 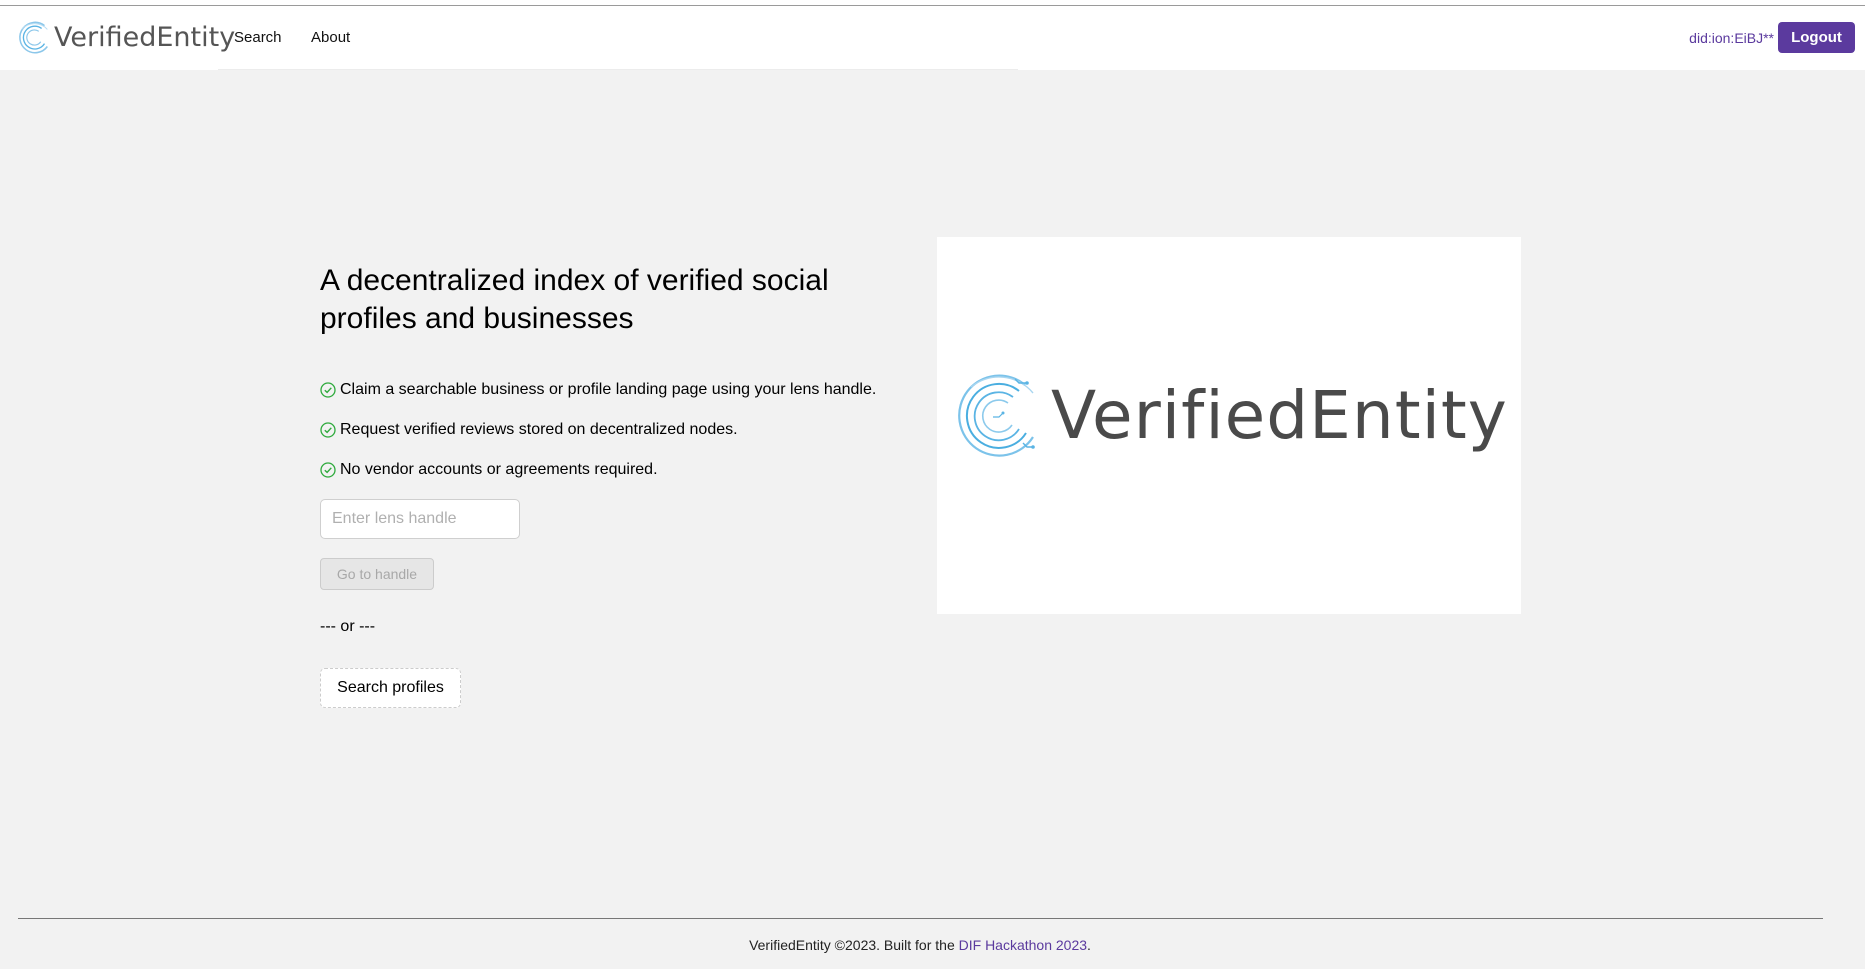 I want to click on brand: VerifiedEntity, so click(x=125, y=37).